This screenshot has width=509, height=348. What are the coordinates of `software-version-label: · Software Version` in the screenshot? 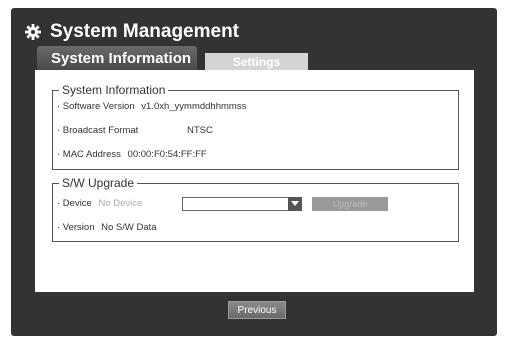 It's located at (96, 106).